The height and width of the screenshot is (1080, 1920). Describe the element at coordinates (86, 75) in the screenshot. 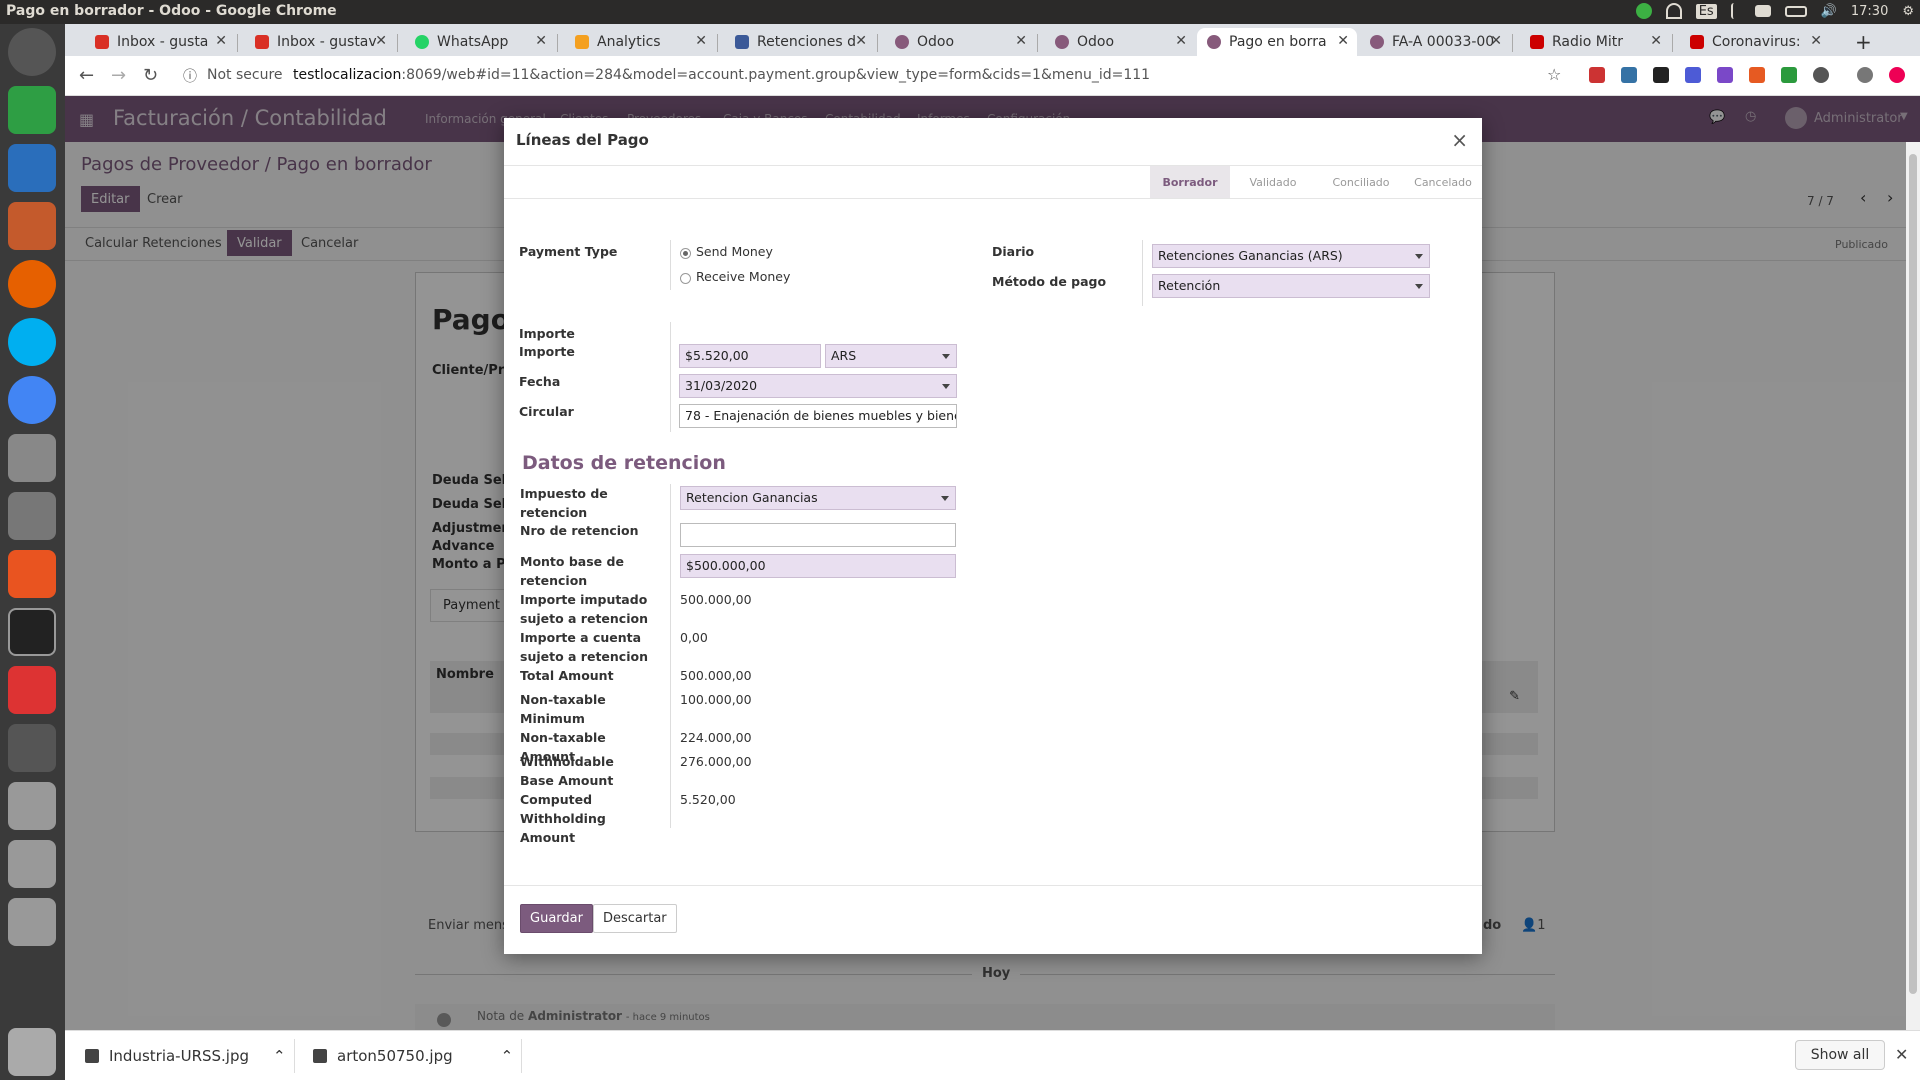

I see `back-arrow-icon: ←` at that location.